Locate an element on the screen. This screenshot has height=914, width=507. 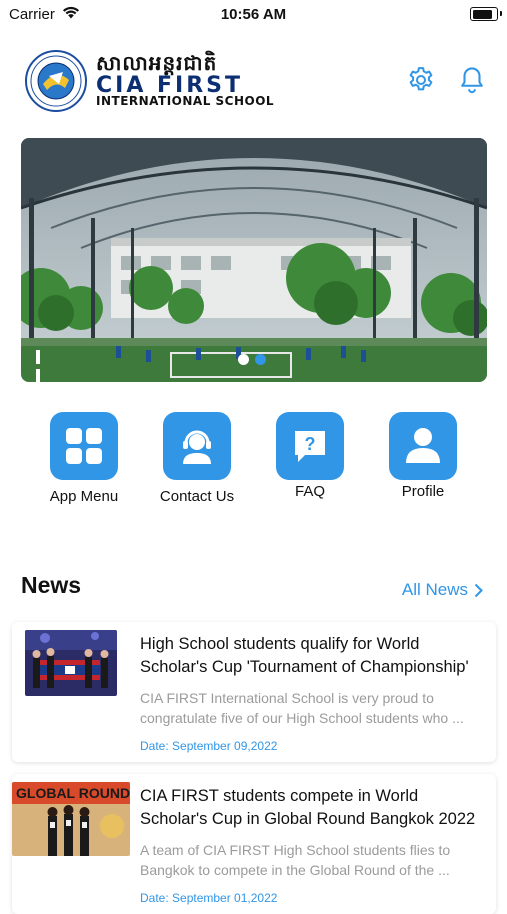
notification-bell-icon is located at coordinates (472, 80).